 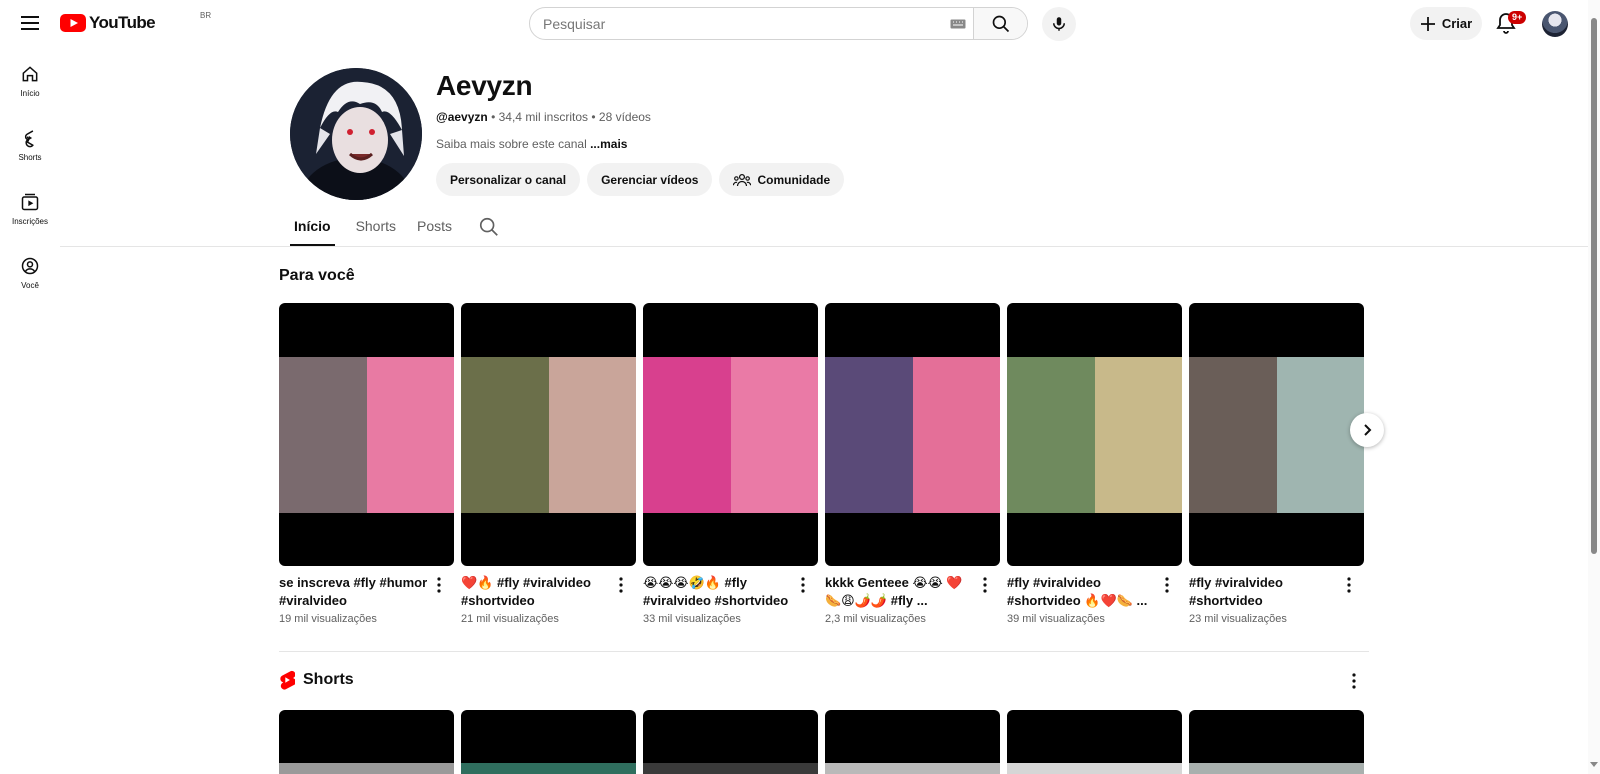 I want to click on tab-home: Início, so click(x=312, y=228).